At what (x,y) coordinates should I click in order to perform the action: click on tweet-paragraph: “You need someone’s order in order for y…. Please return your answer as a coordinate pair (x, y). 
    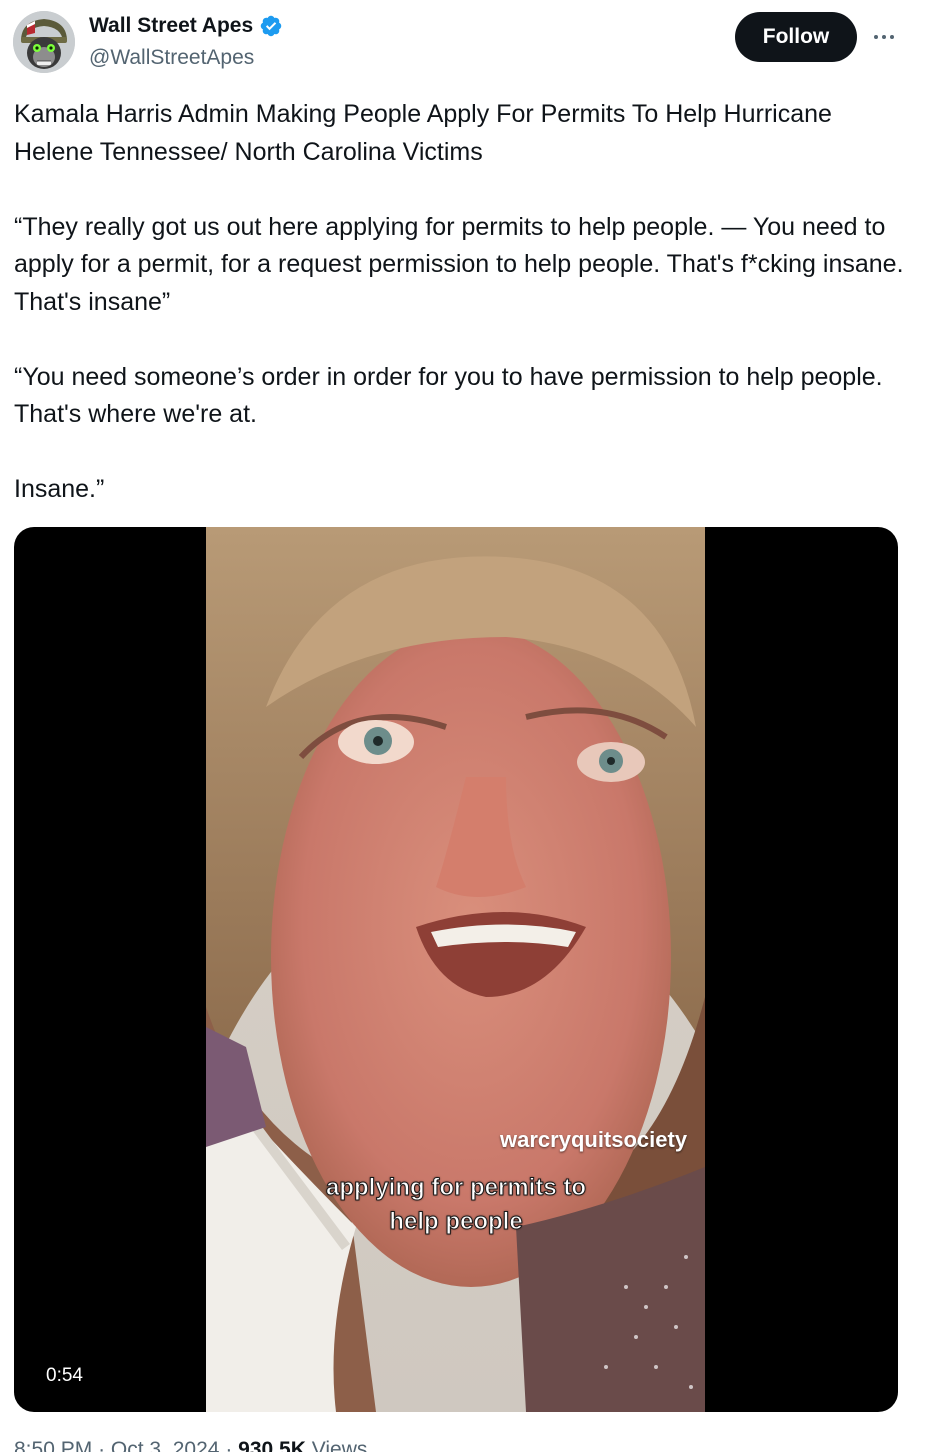
    Looking at the image, I should click on (448, 395).